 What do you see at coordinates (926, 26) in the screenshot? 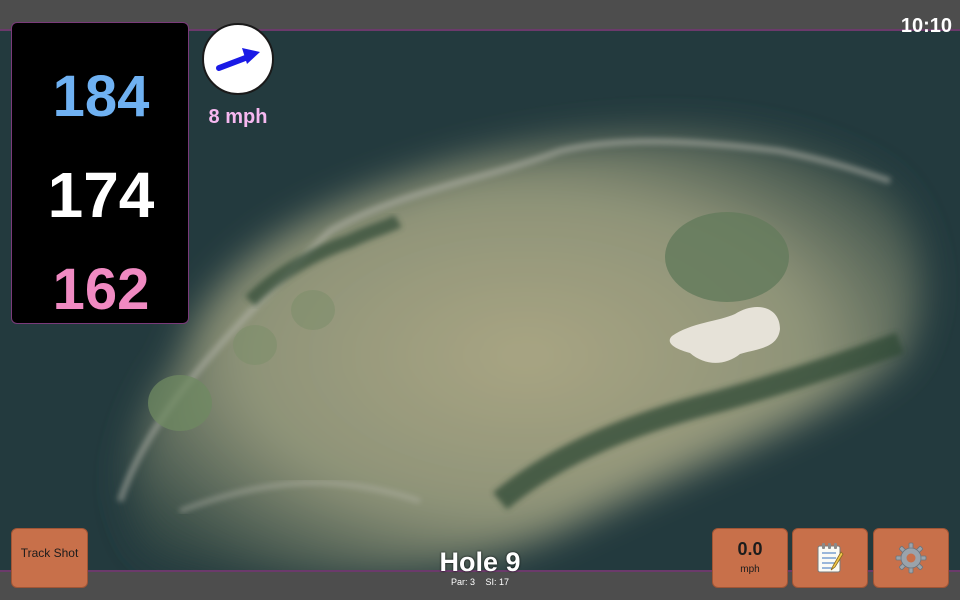
I see `clock: 10:10` at bounding box center [926, 26].